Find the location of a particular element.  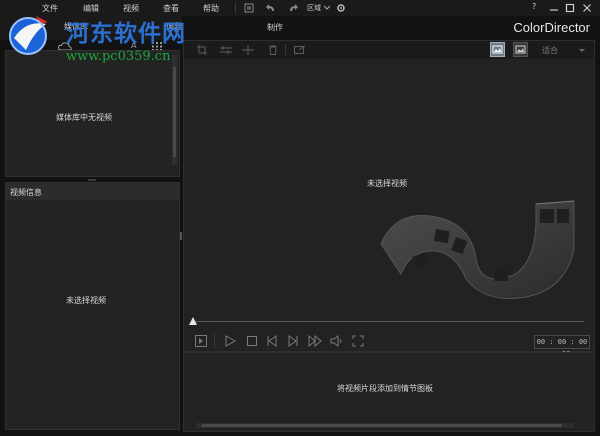

menu-edit: 编辑 is located at coordinates (91, 8).